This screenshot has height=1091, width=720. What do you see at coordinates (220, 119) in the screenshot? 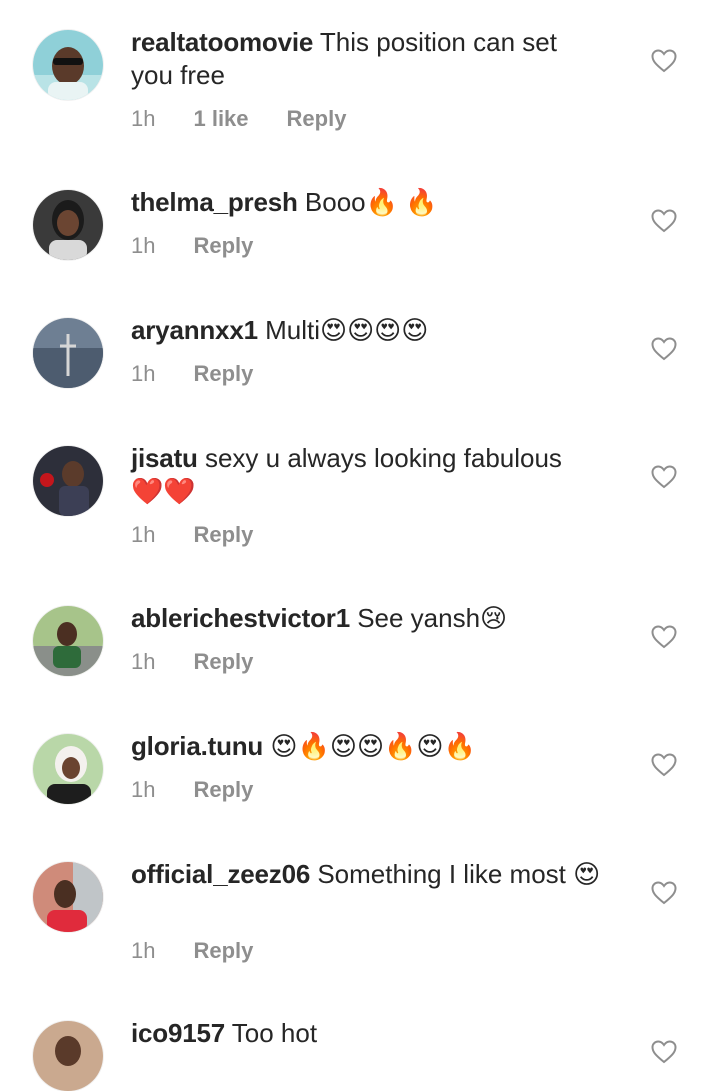
I see `comment-like-count: 1 like` at bounding box center [220, 119].